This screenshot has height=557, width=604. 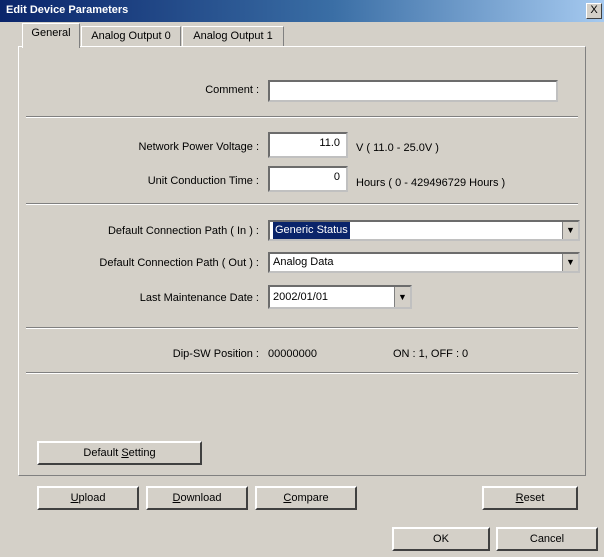 I want to click on ok-button: OK, so click(x=441, y=539).